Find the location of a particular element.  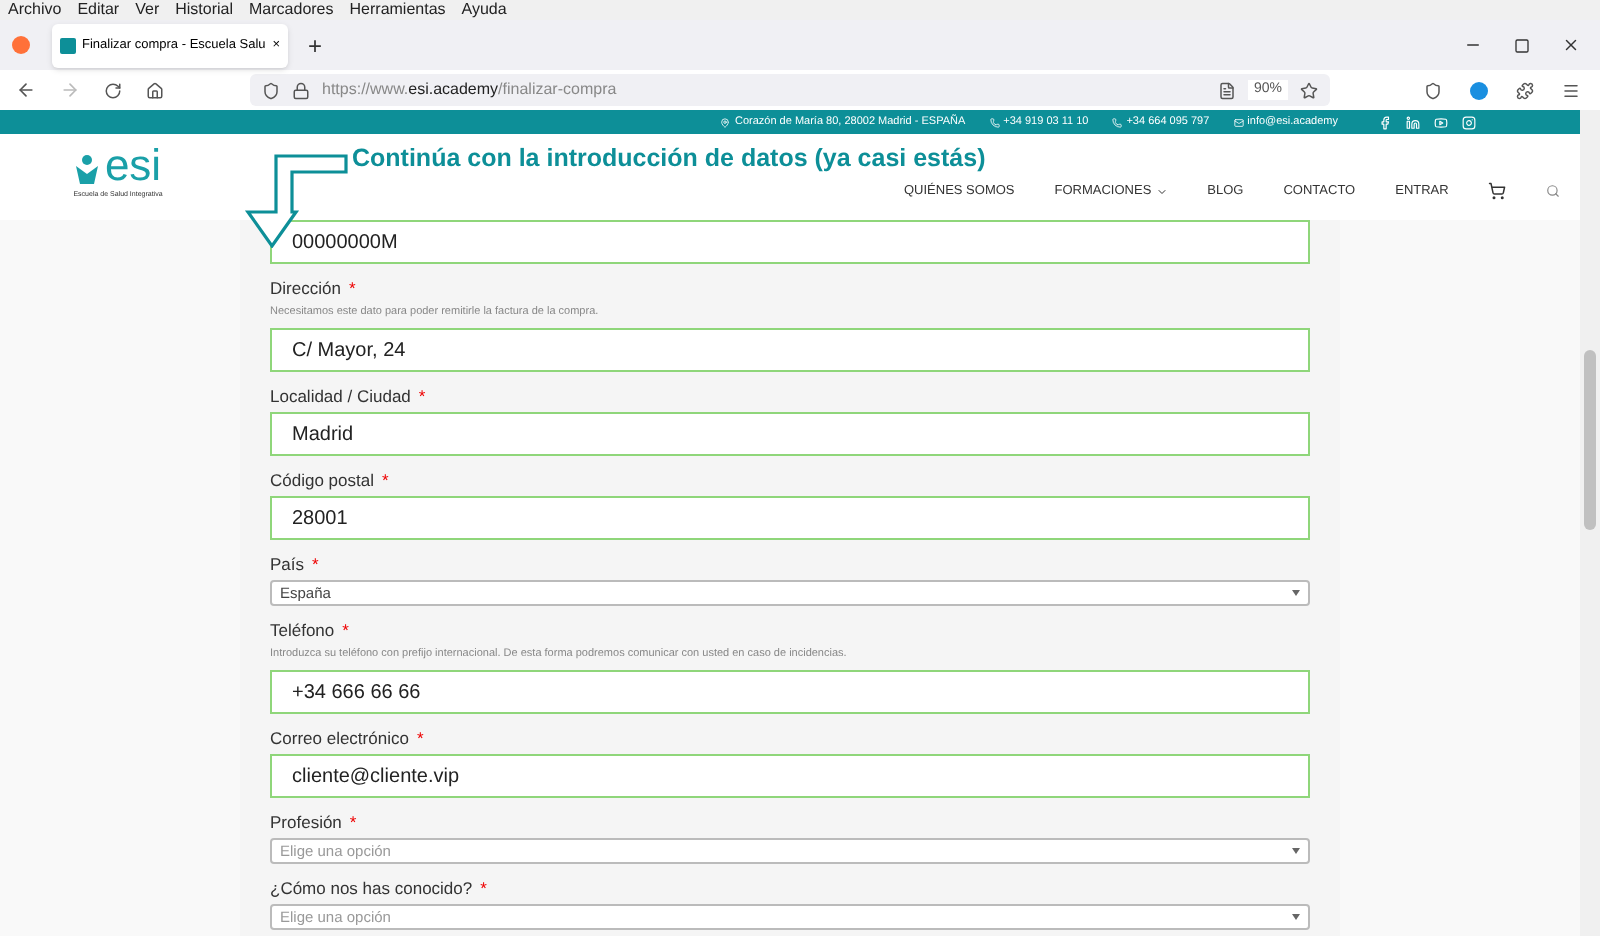

linkedin-icon is located at coordinates (1413, 122).